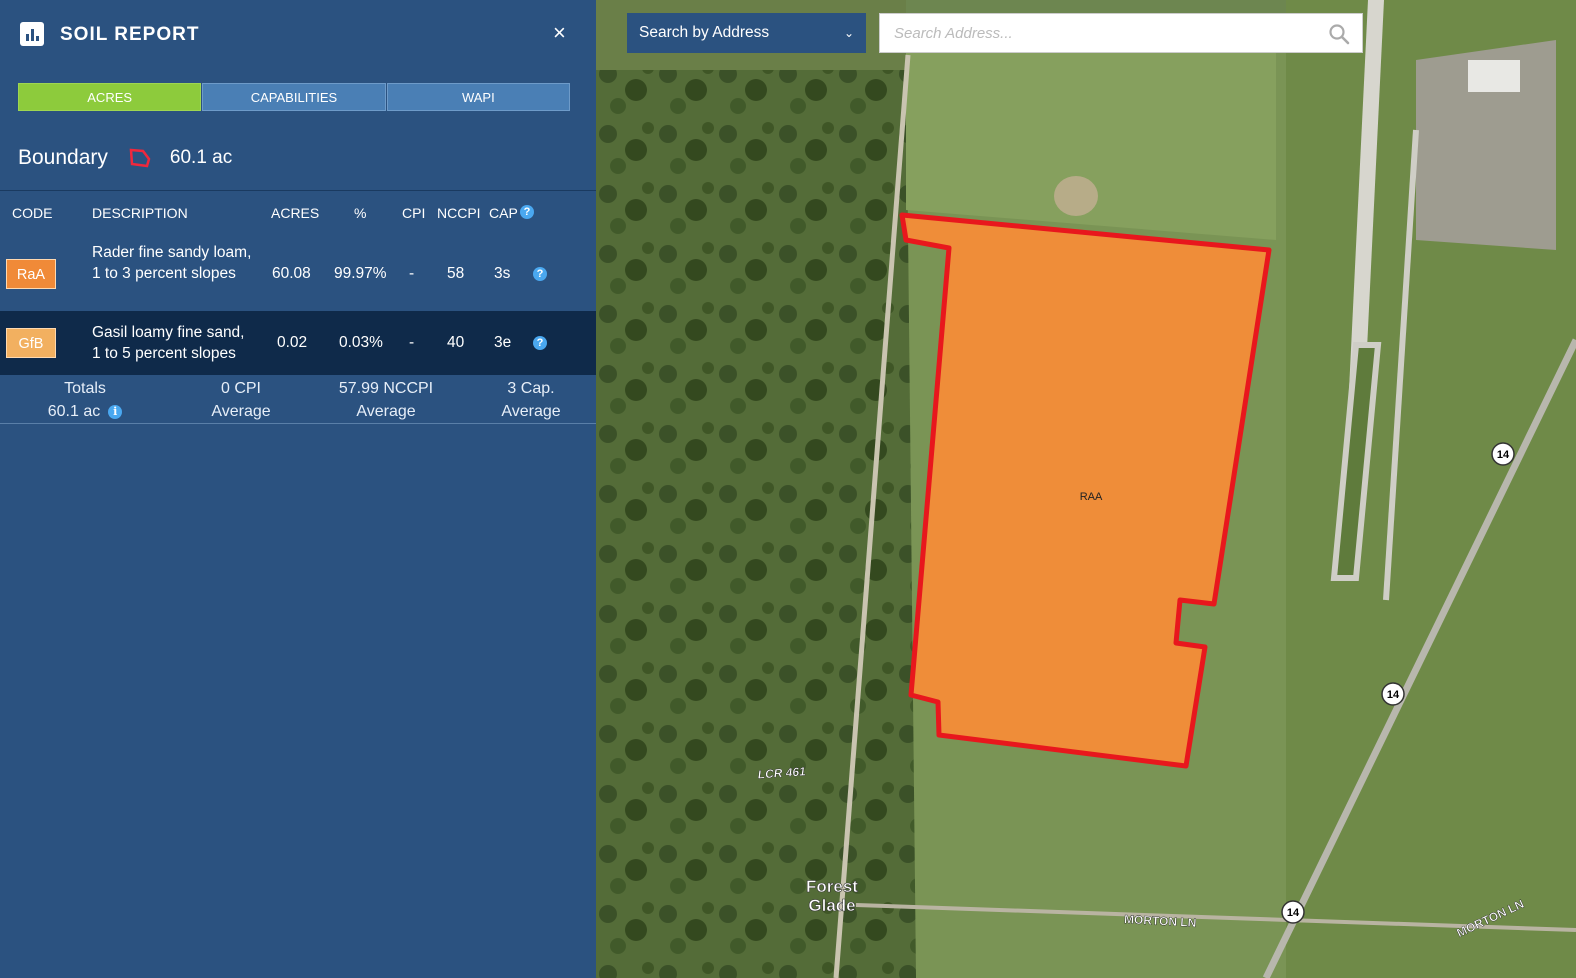 This screenshot has height=978, width=1576. I want to click on table-header: CODE DESCRIPTION ACRES % CPI NCCPI CAP ?, so click(298, 214).